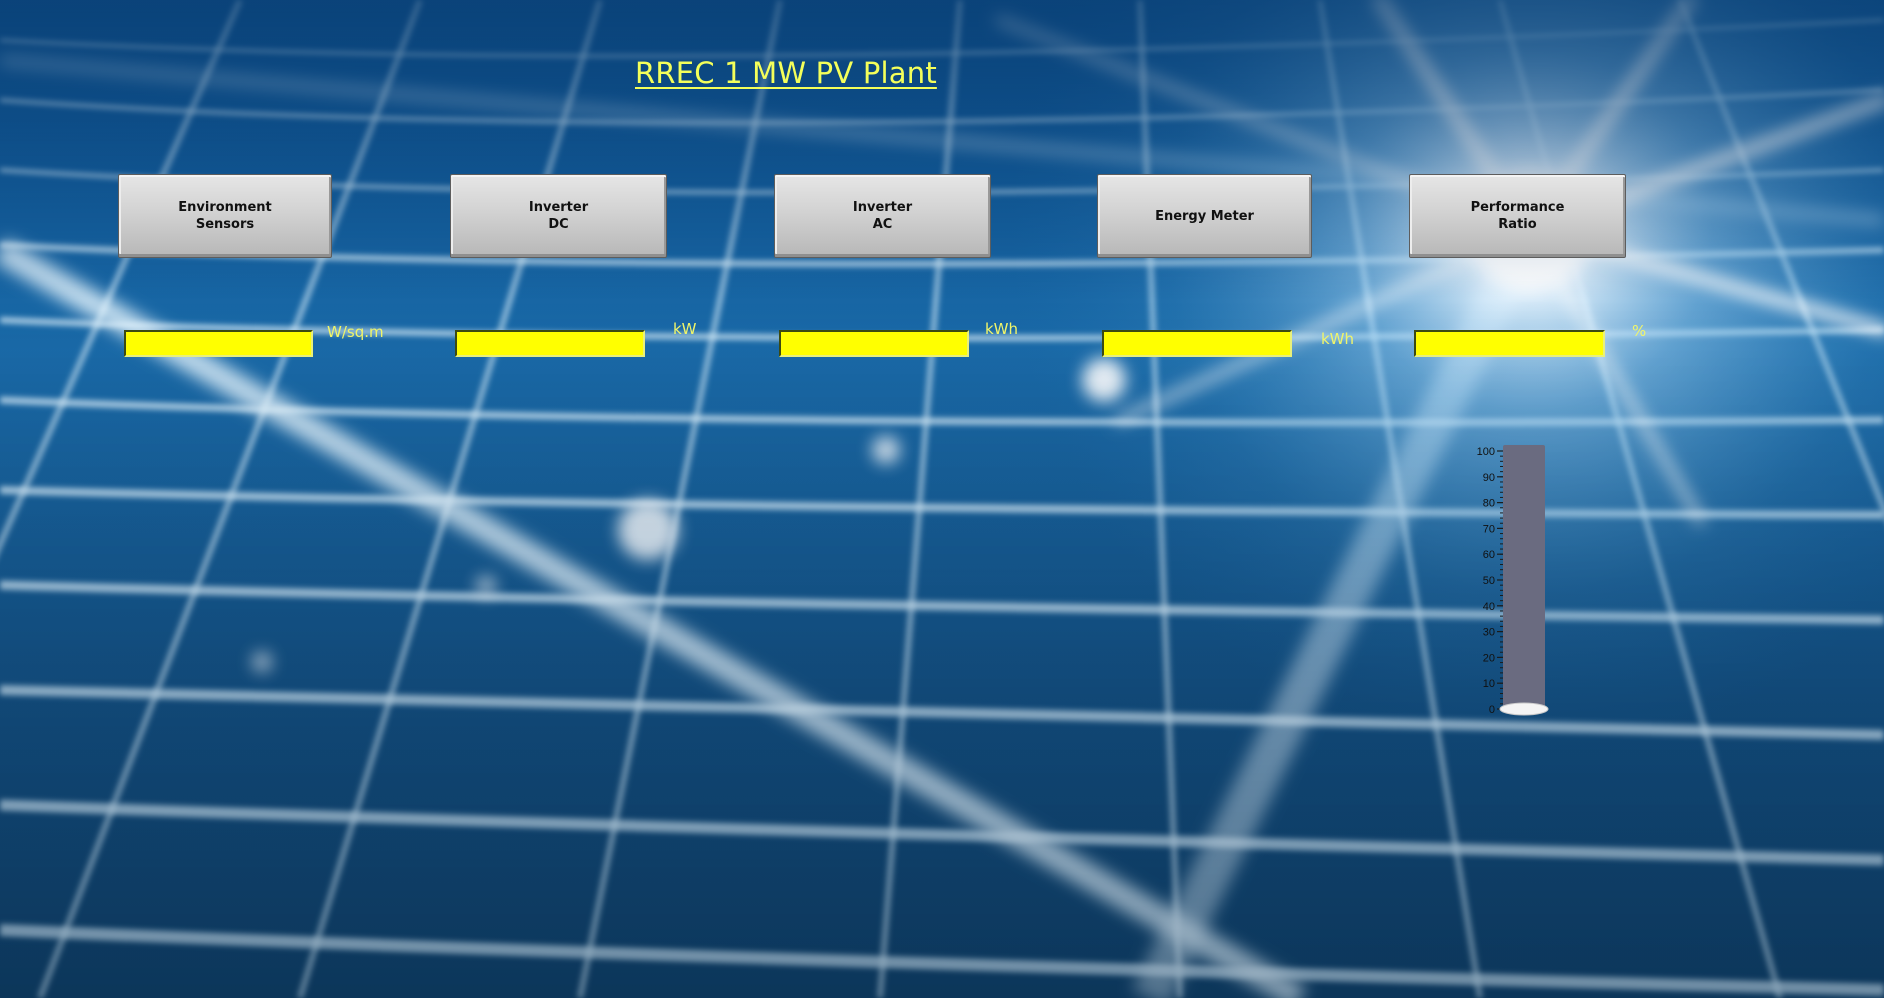 This screenshot has height=998, width=1884. What do you see at coordinates (786, 73) in the screenshot?
I see `page-title: RREC 1 MW PV Plant` at bounding box center [786, 73].